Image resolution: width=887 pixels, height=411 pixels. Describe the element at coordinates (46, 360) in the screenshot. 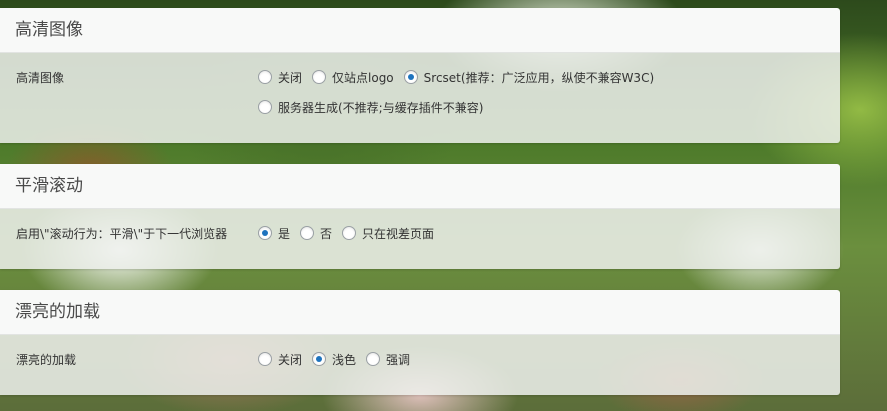

I see `setting-label: 漂亮的加载` at that location.